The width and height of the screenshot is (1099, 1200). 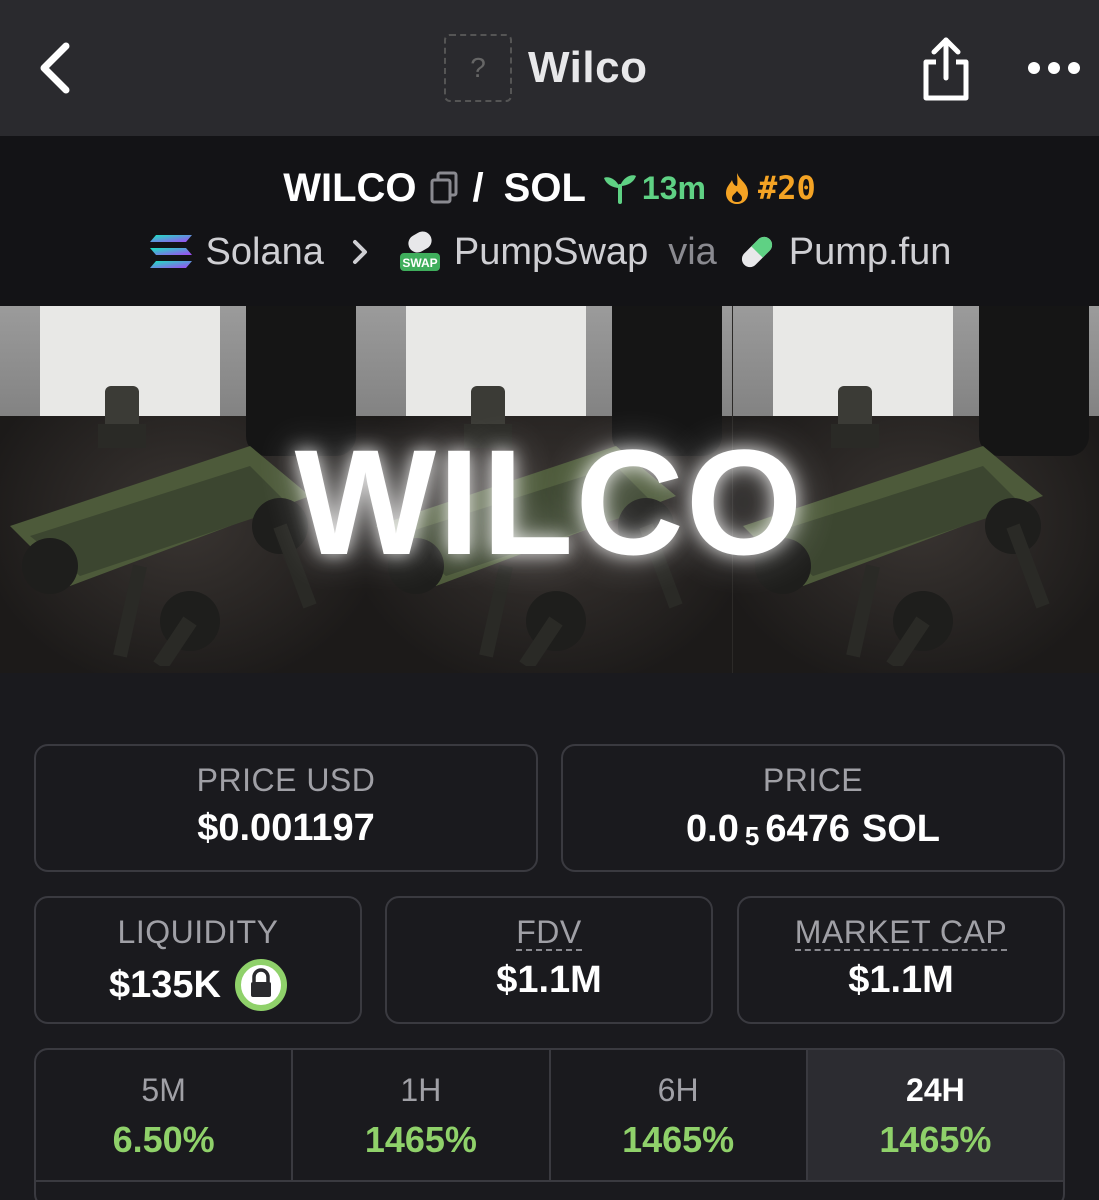 What do you see at coordinates (679, 1116) in the screenshot?
I see `tab-6h: 6H 1465%` at bounding box center [679, 1116].